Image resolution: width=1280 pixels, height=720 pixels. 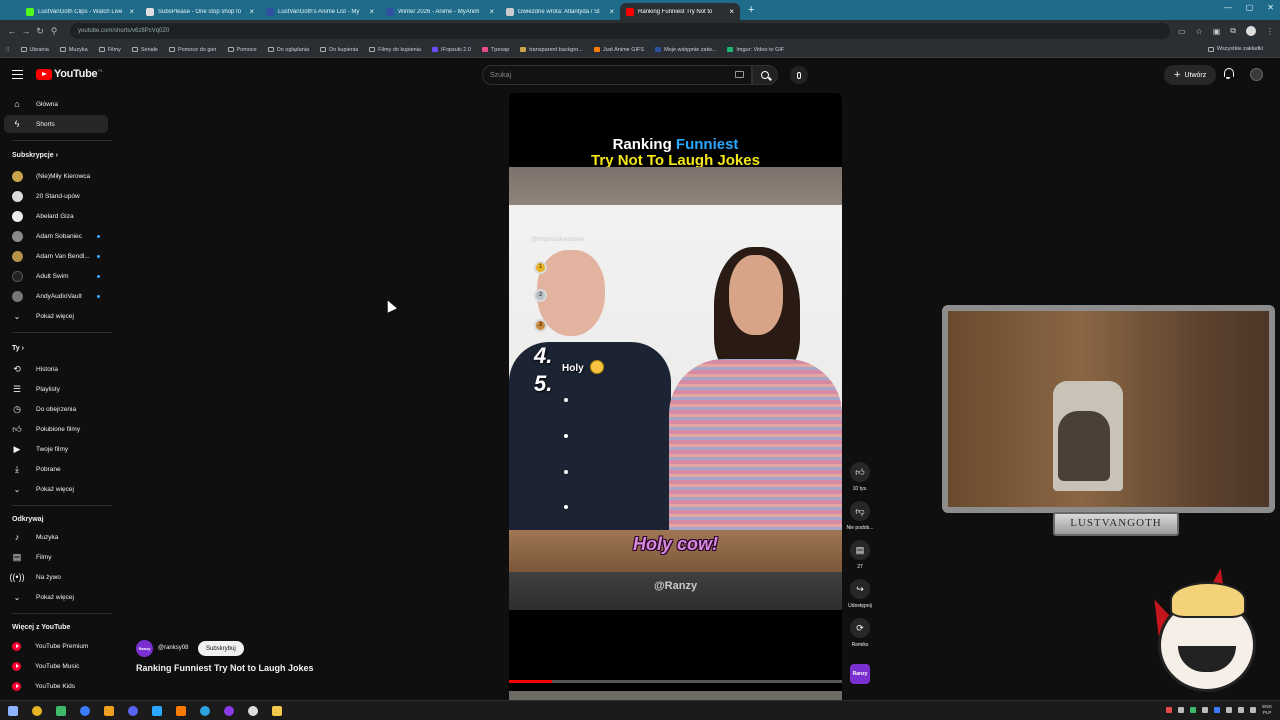 I want to click on address-bar: youtube.com/shorts/v6z8PcVq0Z0, so click(x=620, y=31).